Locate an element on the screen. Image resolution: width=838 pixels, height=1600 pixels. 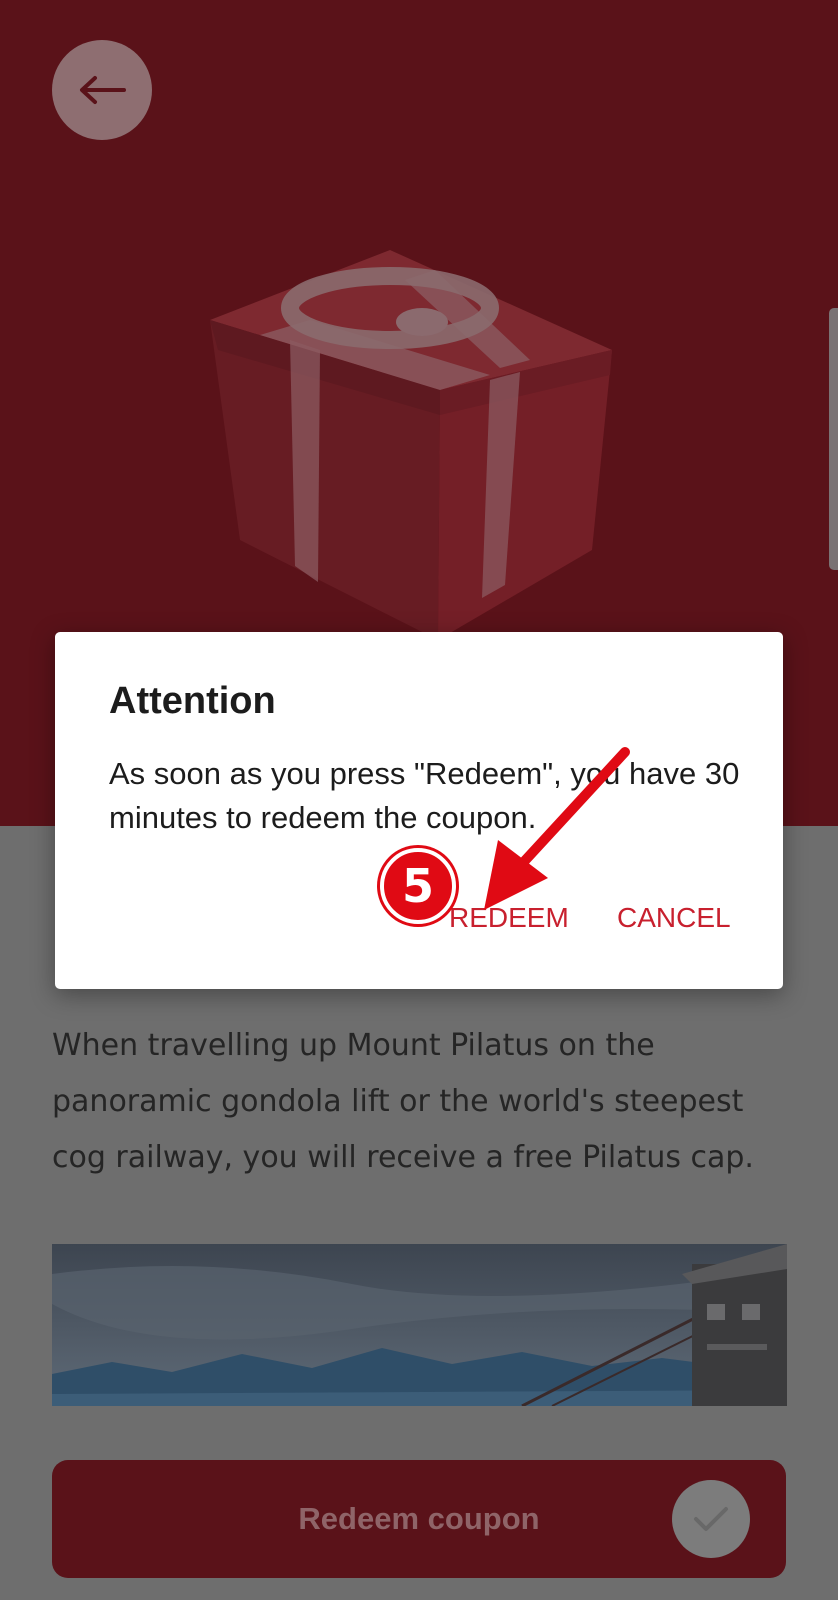
step-number-badge: 5 is located at coordinates (418, 886).